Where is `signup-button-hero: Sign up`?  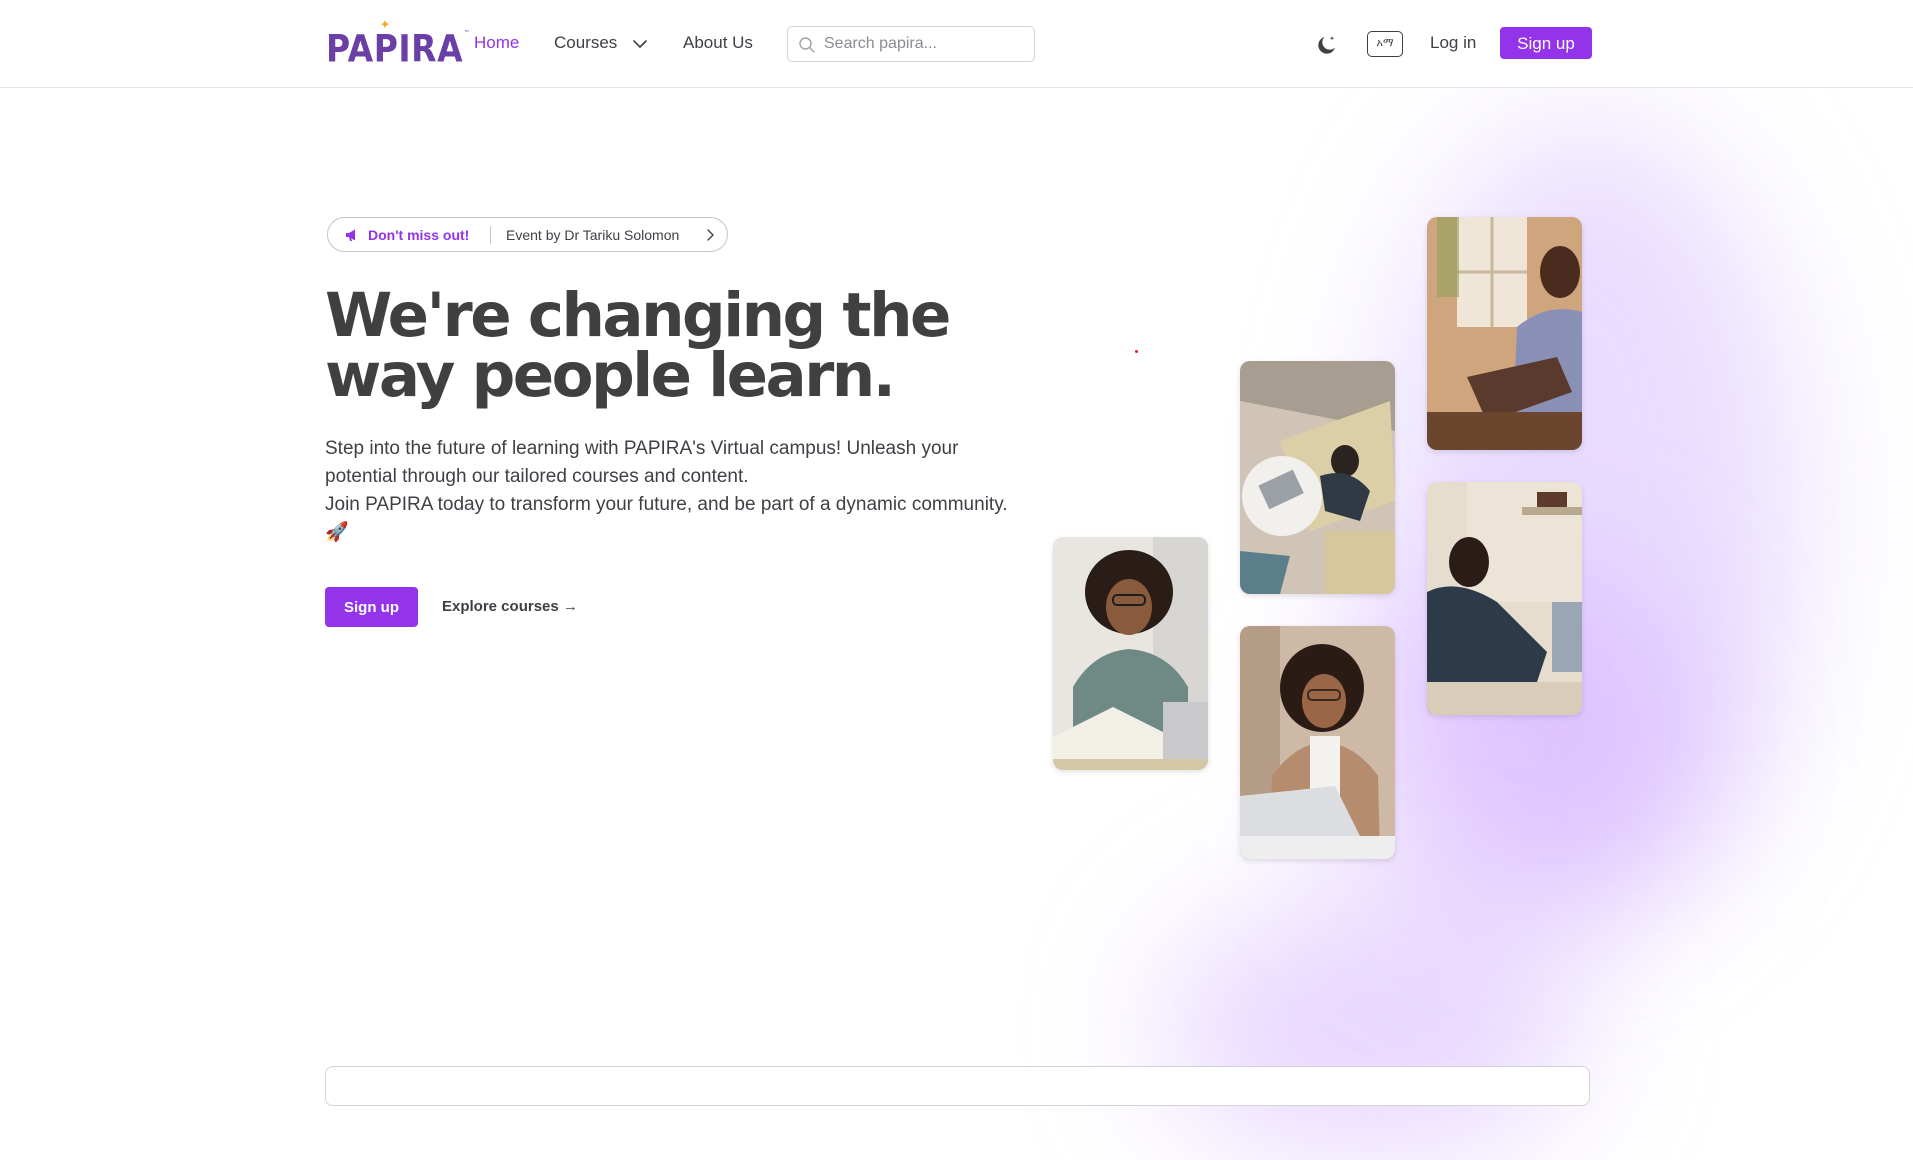 signup-button-hero: Sign up is located at coordinates (371, 607).